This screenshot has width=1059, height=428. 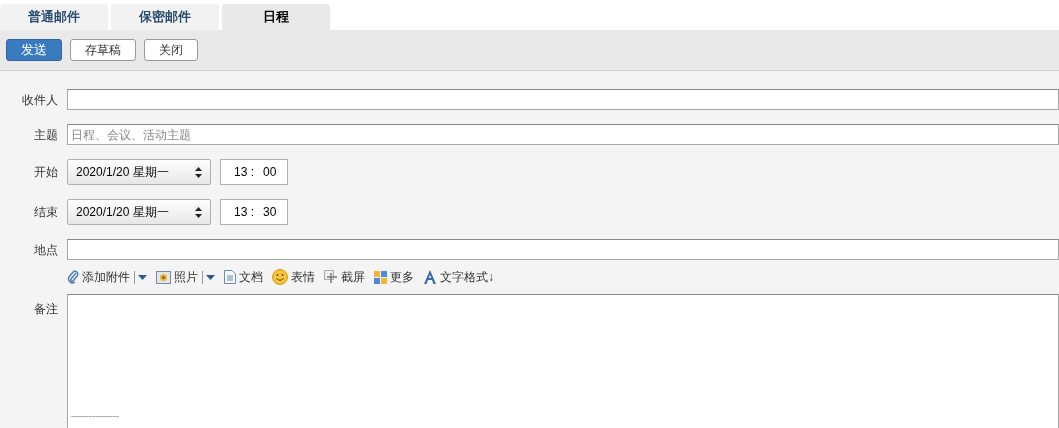 I want to click on toolbar-item: 更多, so click(x=394, y=277).